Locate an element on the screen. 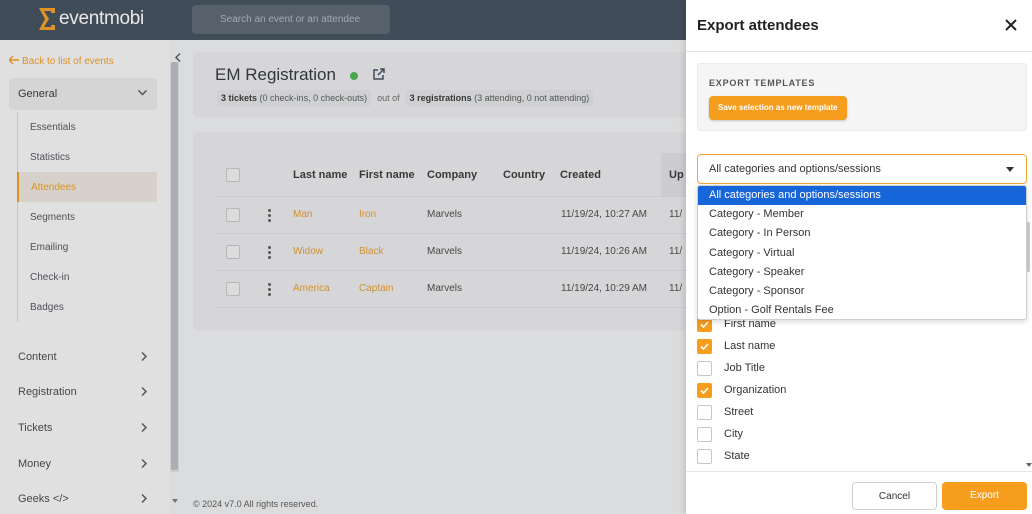 This screenshot has width=1032, height=514. field-last-name: Last name is located at coordinates (736, 346).